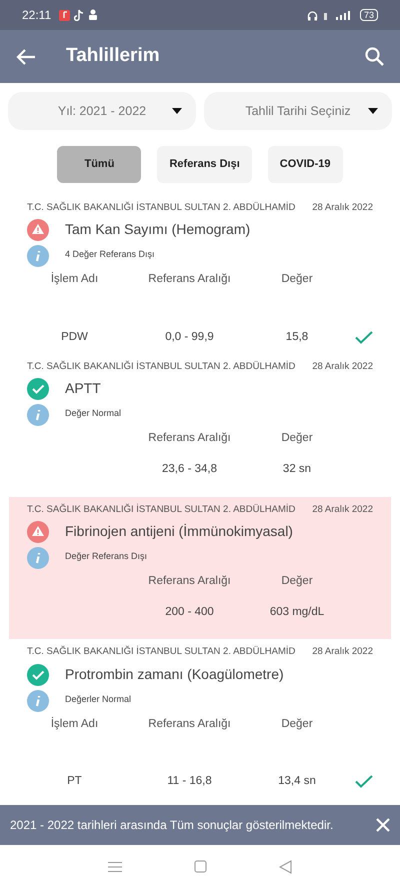 This screenshot has width=400, height=888. What do you see at coordinates (200, 866) in the screenshot?
I see `home-button` at bounding box center [200, 866].